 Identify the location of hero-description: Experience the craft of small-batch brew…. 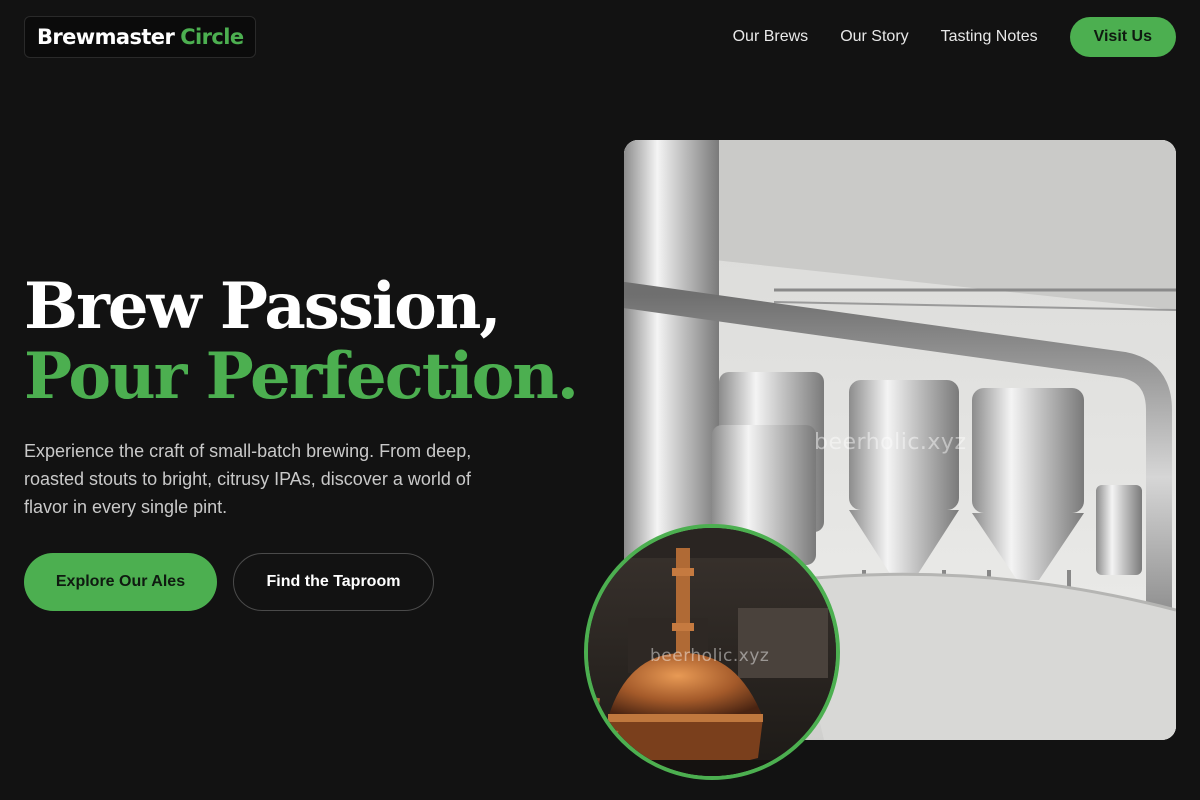
(248, 479).